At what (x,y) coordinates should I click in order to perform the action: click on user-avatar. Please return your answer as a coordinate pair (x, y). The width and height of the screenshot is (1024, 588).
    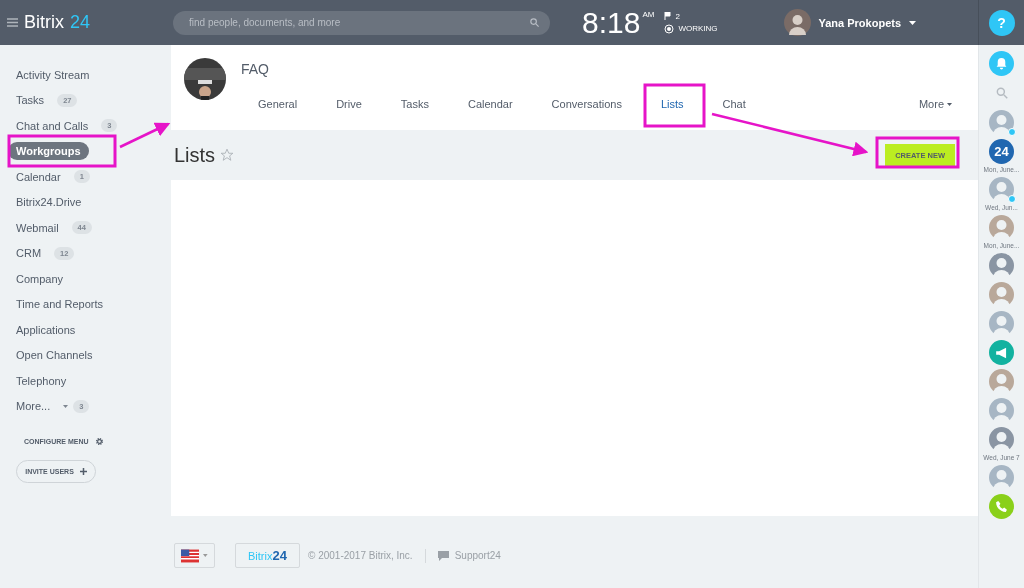
    Looking at the image, I should click on (797, 22).